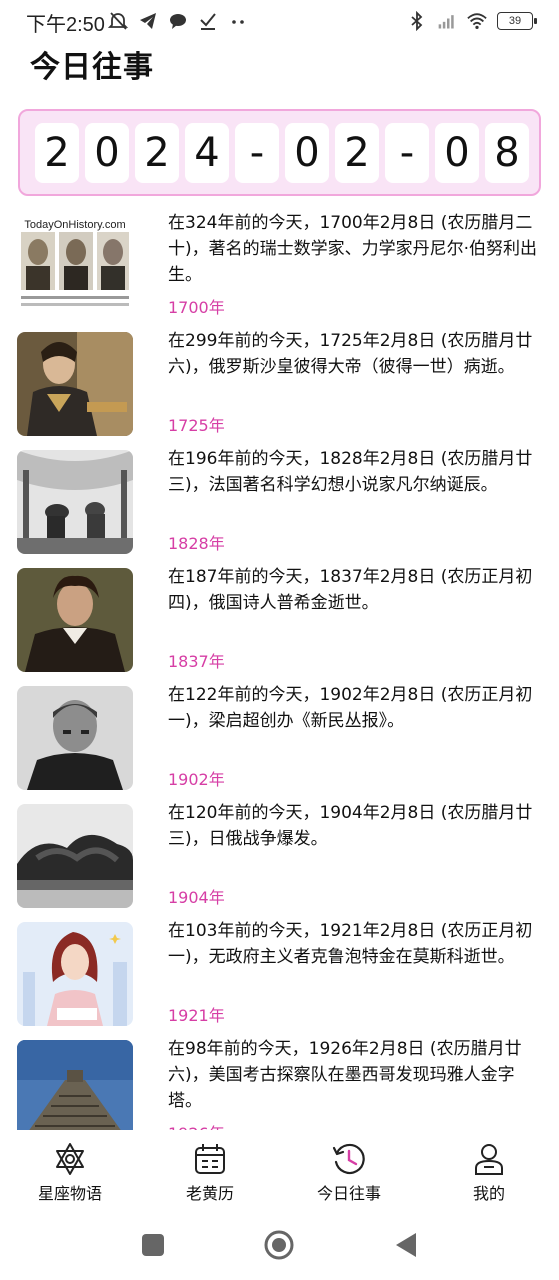  I want to click on wifi-icon, so click(477, 21).